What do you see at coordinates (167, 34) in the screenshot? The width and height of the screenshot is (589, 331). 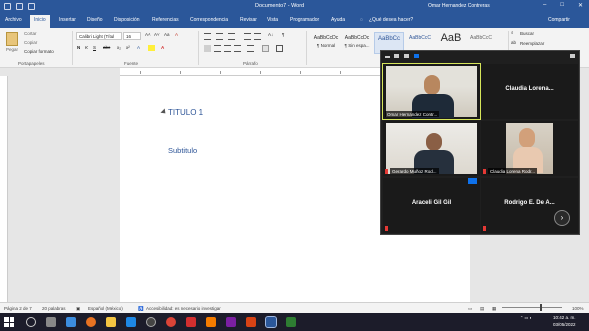 I see `change-case-icon: Aa` at bounding box center [167, 34].